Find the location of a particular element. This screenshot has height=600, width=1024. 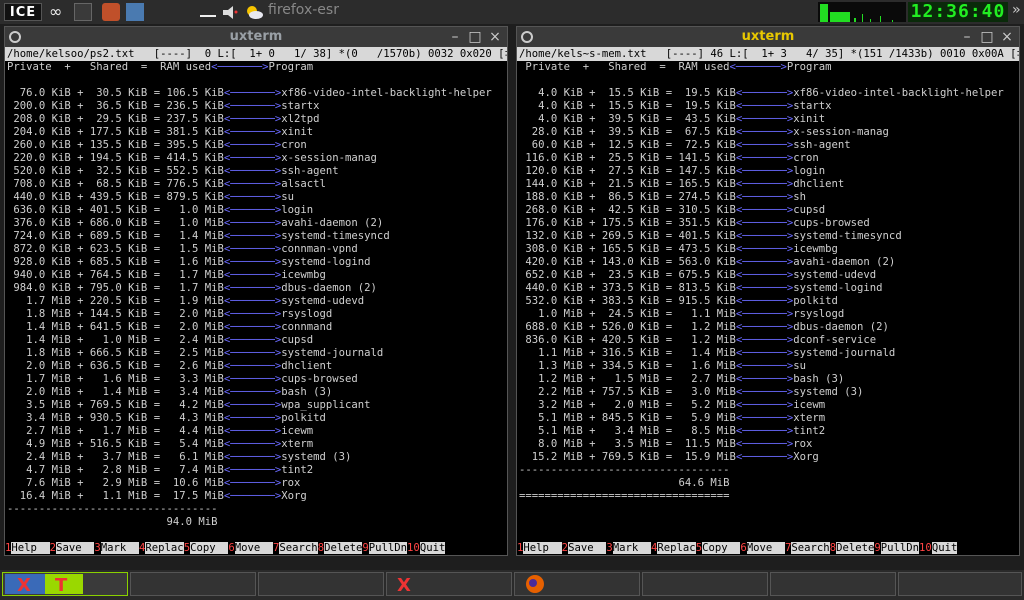

panel-overflow-icon: » is located at coordinates (1016, 10).